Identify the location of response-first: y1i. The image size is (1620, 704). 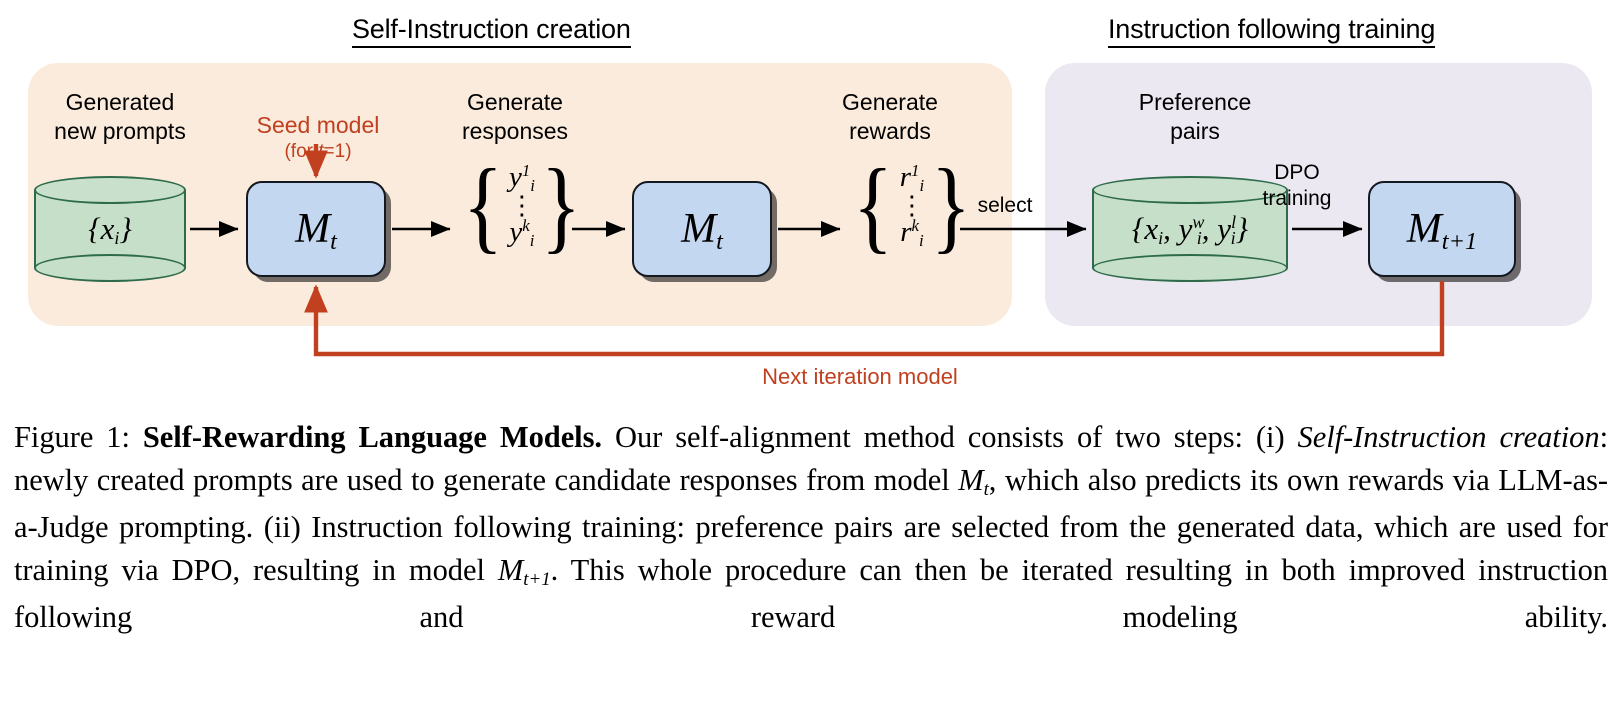
(521, 178).